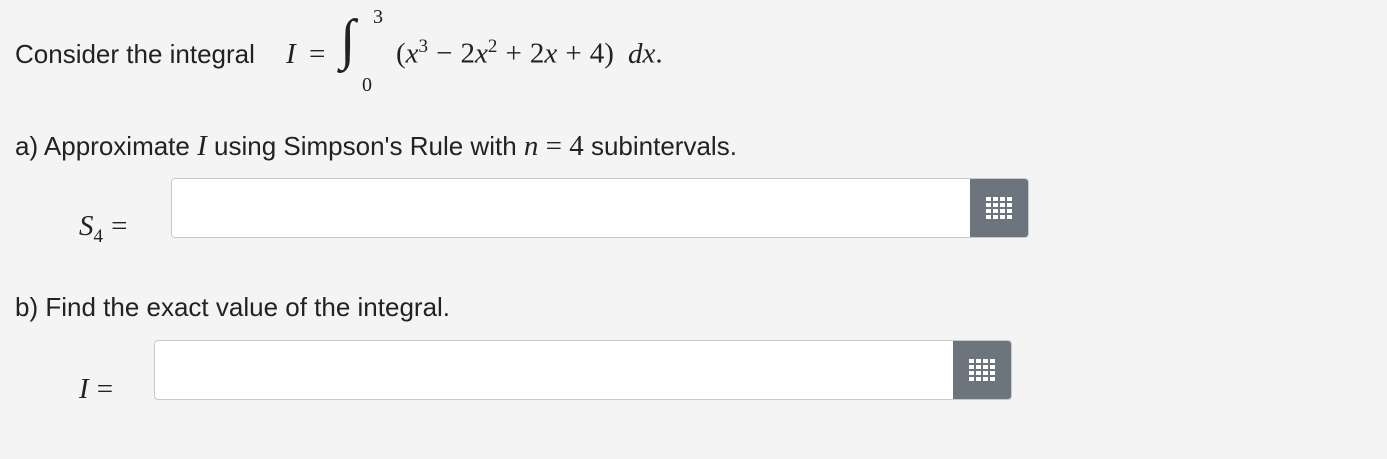 The height and width of the screenshot is (459, 1387). What do you see at coordinates (423, 46) in the screenshot?
I see `exponent-3: 3` at bounding box center [423, 46].